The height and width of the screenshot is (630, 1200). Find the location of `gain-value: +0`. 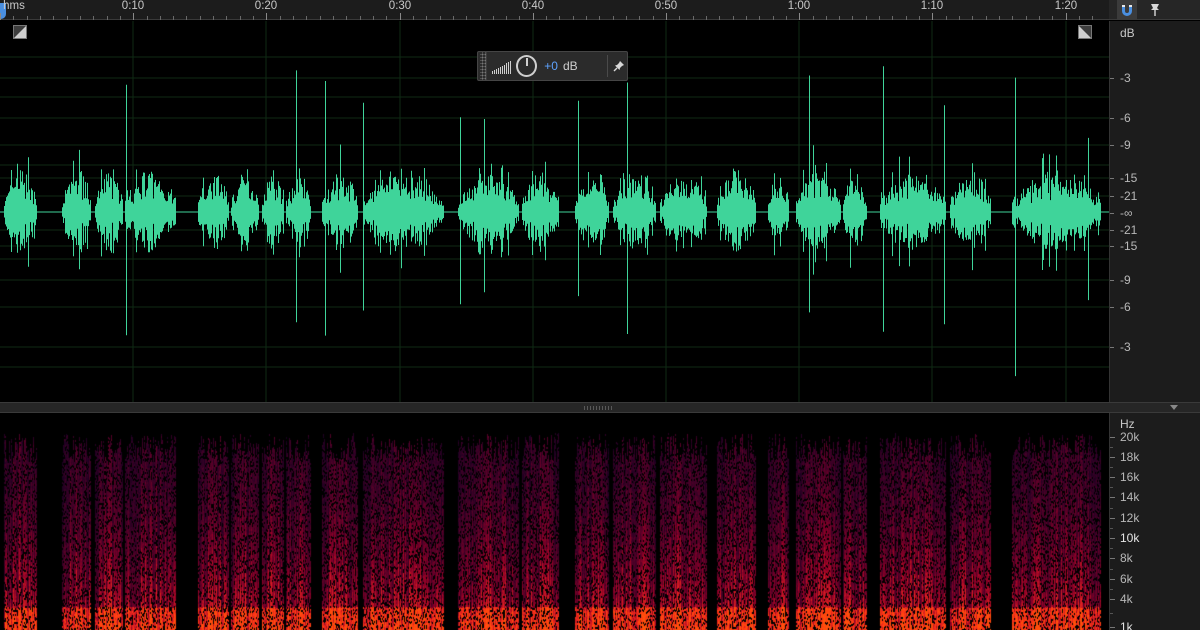

gain-value: +0 is located at coordinates (551, 66).